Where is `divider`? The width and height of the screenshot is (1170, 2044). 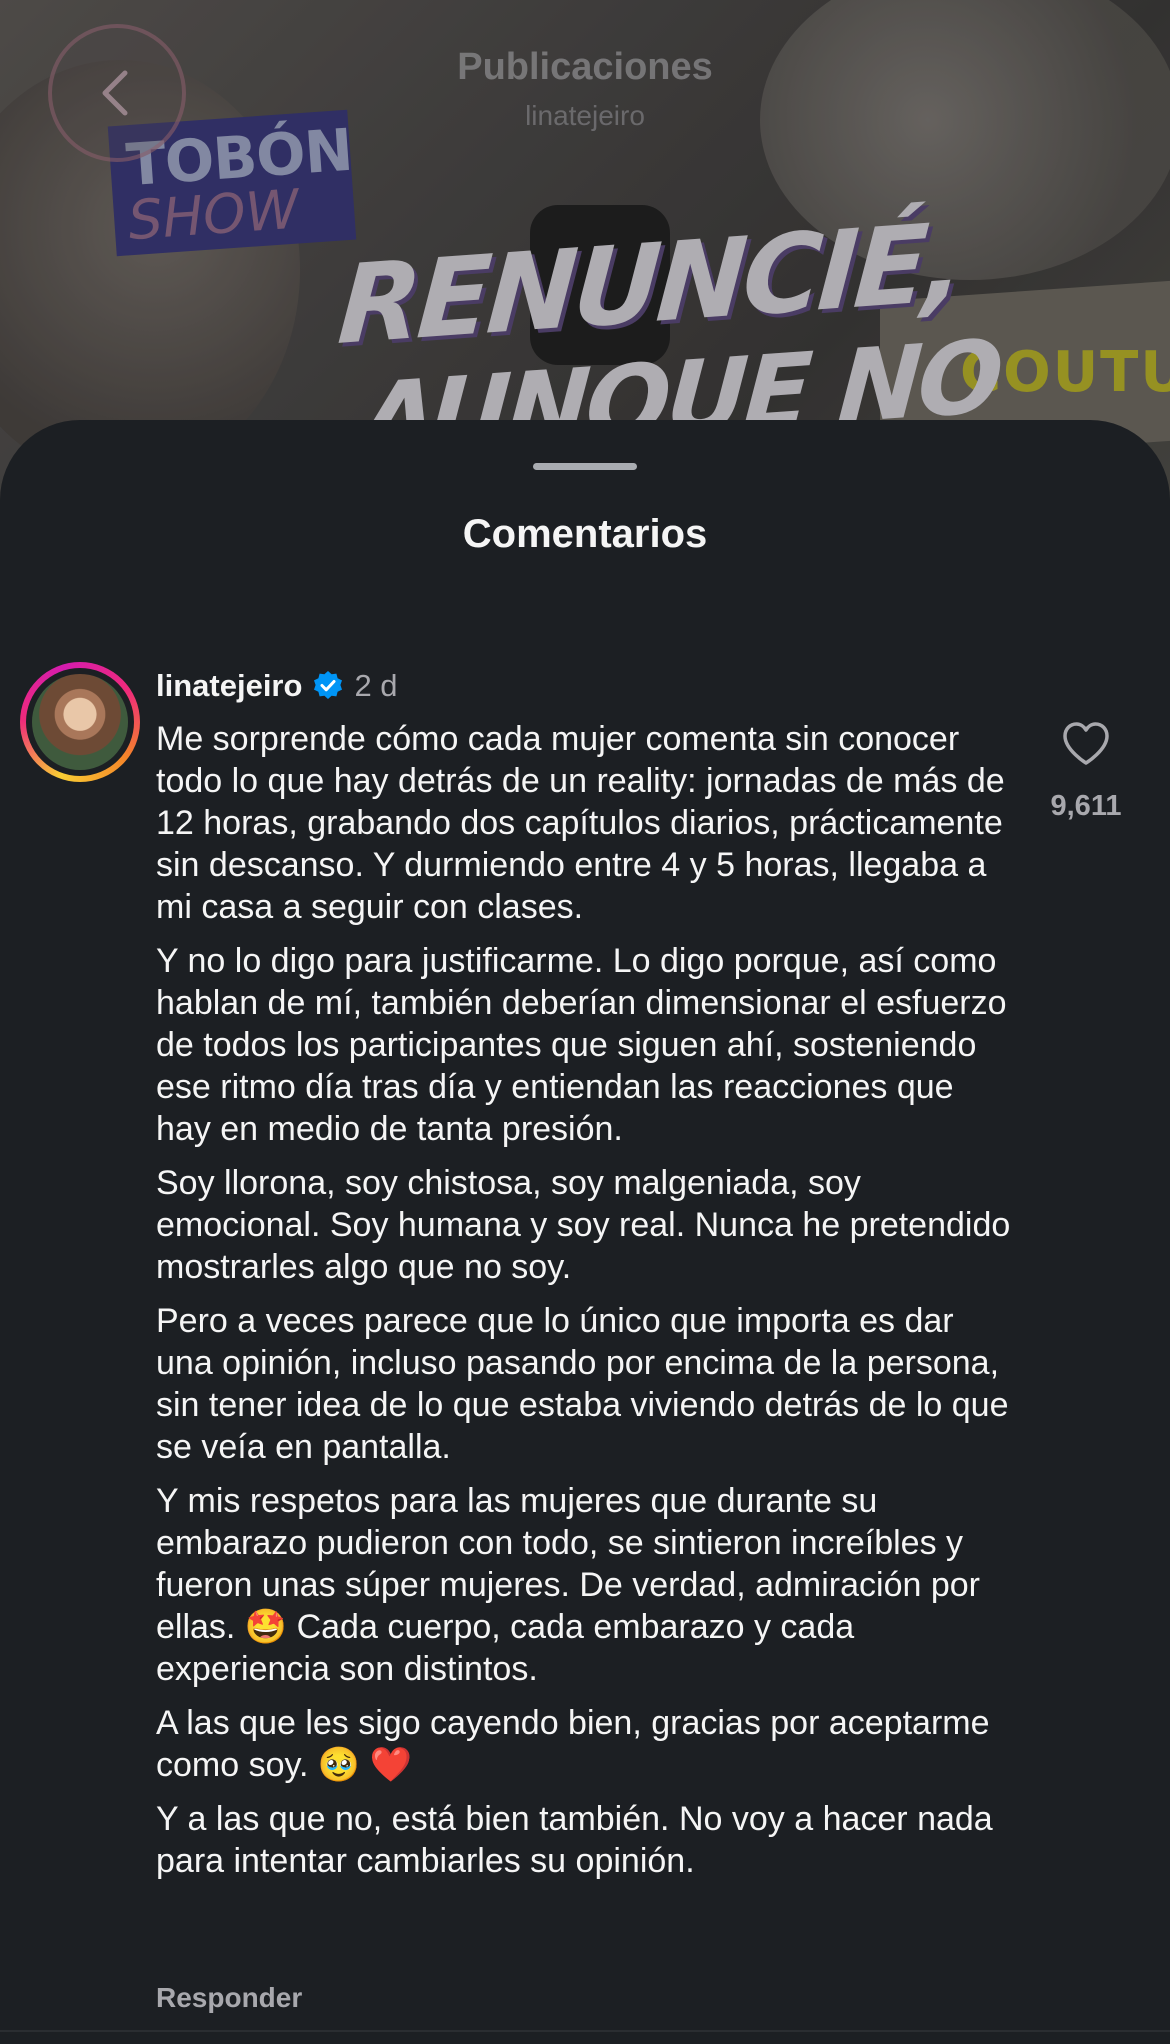
divider is located at coordinates (585, 2031).